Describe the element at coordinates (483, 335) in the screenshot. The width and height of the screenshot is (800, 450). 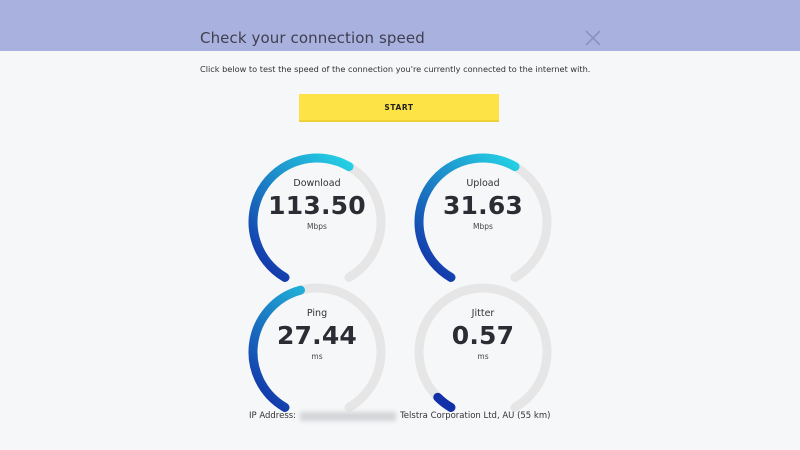
I see `gauge-value: 0.57` at that location.